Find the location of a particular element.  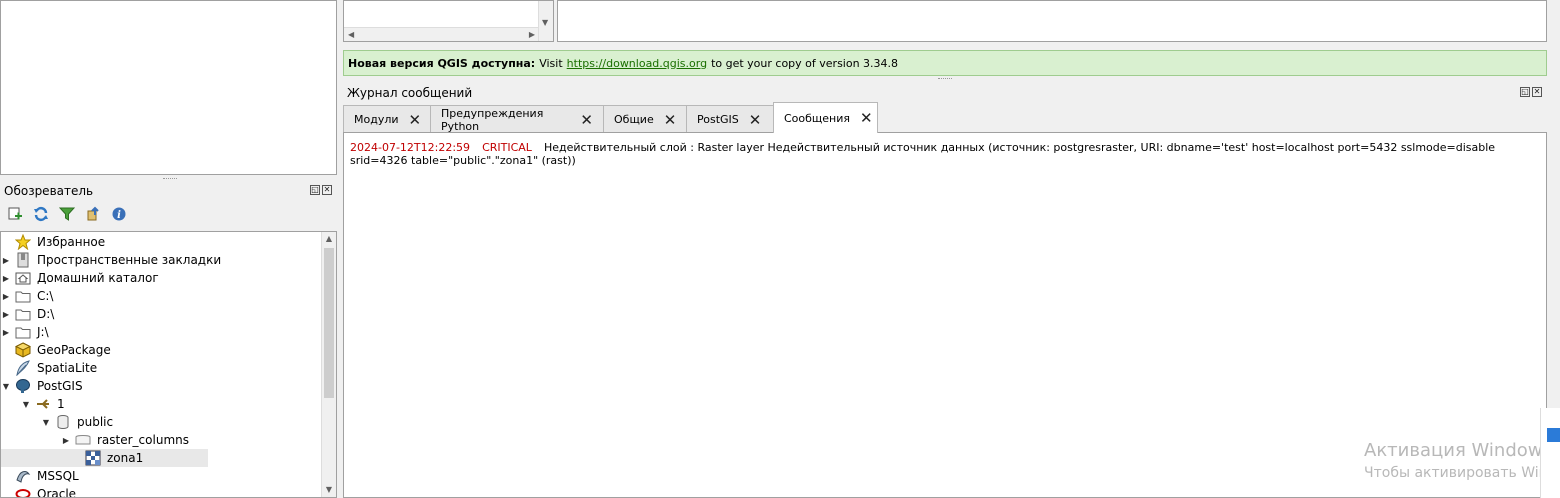

tree-item-geopackage: GeoPackage is located at coordinates (56, 350).